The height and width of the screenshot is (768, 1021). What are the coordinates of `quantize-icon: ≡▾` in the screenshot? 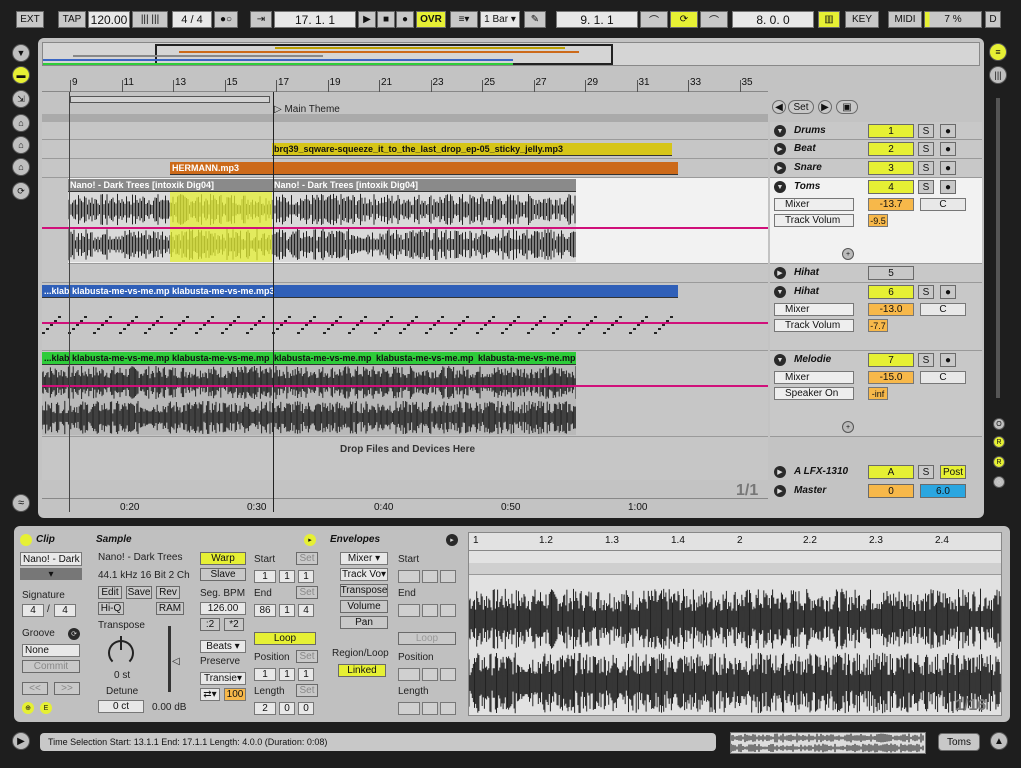 It's located at (464, 19).